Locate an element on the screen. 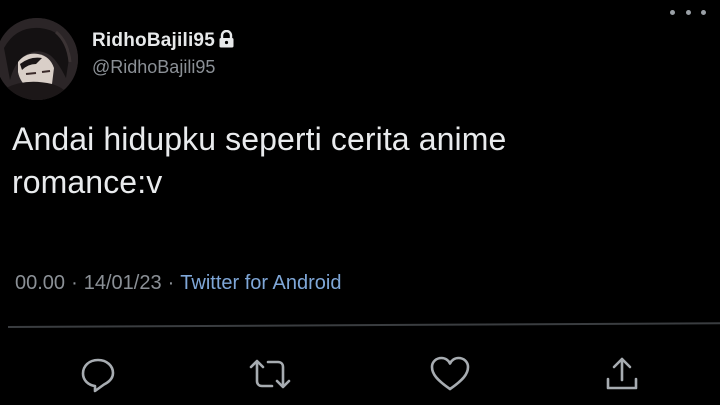 This screenshot has height=405, width=720. tweet-date: 14/01/23 is located at coordinates (122, 283).